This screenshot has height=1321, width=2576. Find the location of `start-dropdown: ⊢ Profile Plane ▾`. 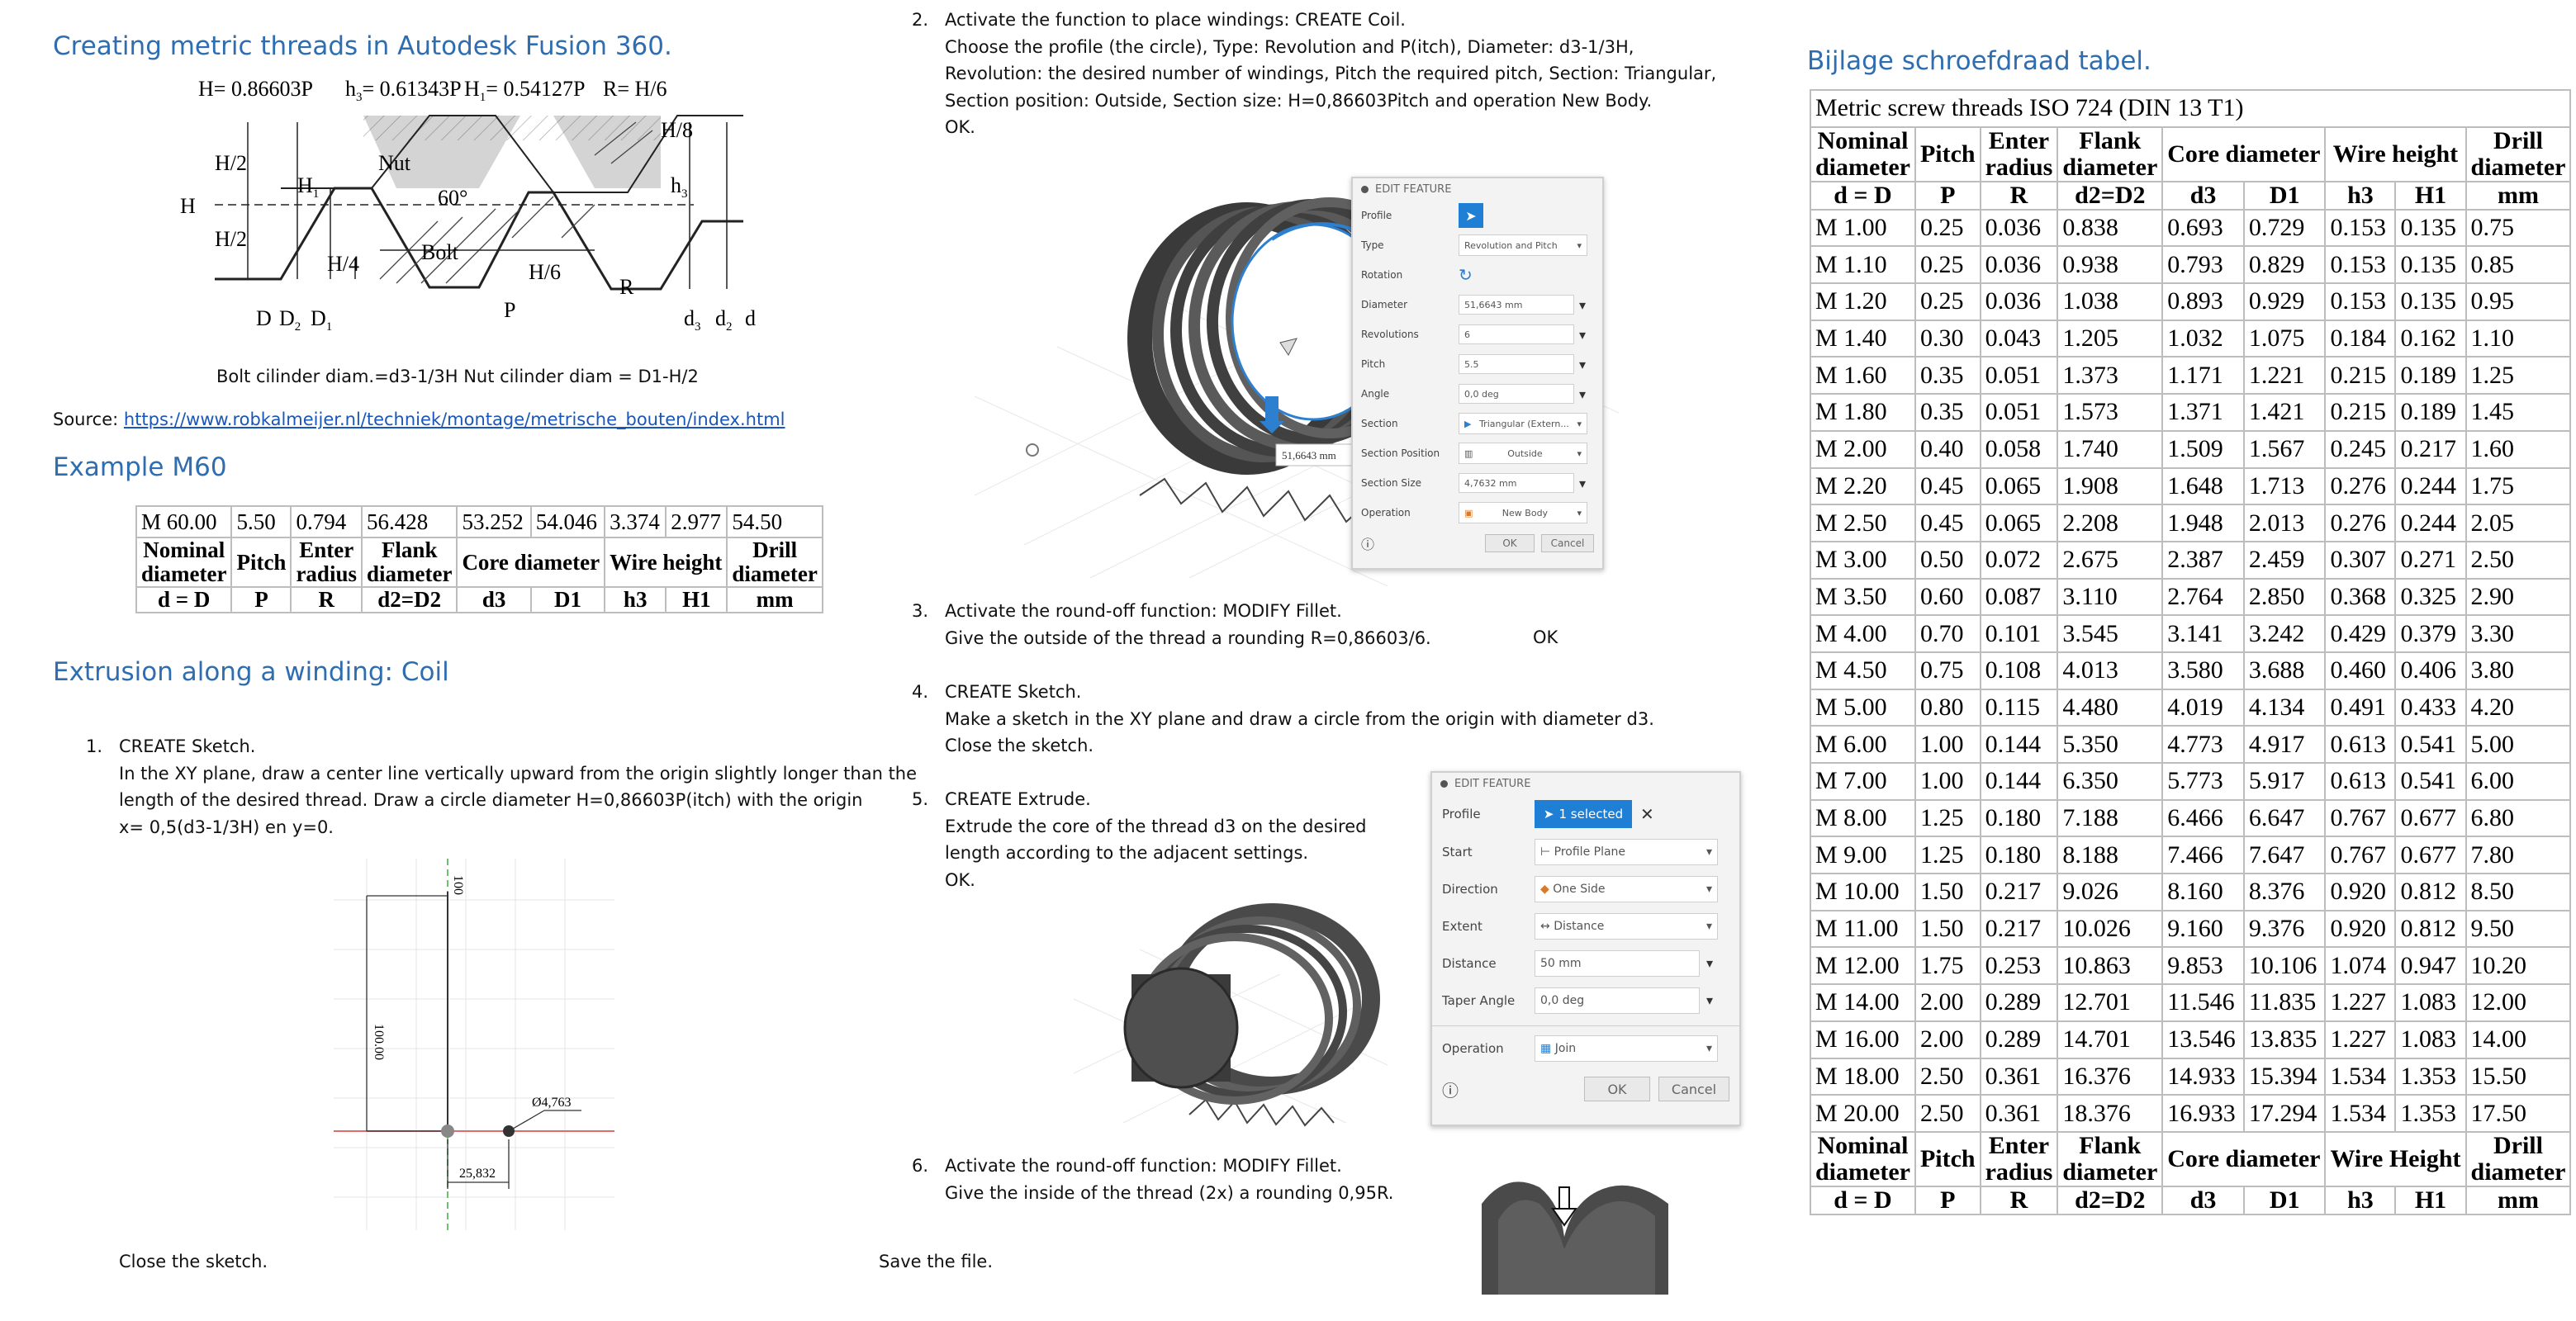

start-dropdown: ⊢ Profile Plane ▾ is located at coordinates (1626, 852).